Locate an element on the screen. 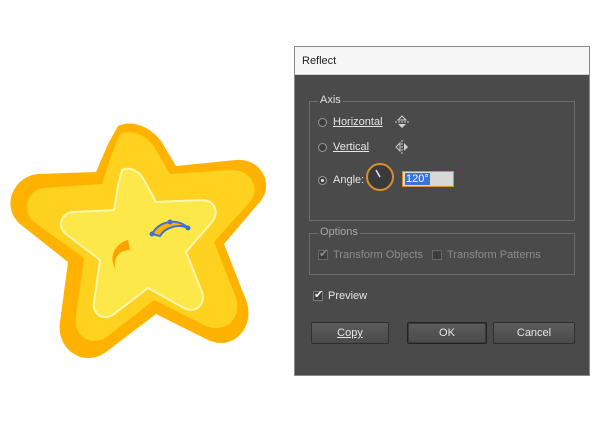 The height and width of the screenshot is (448, 600). ok-button: OK is located at coordinates (447, 333).